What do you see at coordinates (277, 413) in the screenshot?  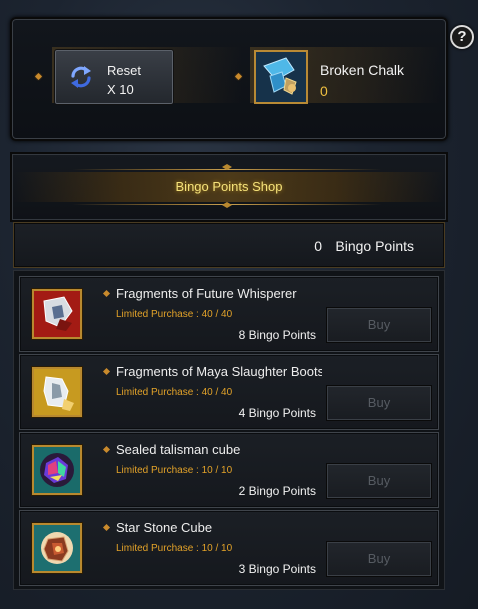 I see `item-price: 4 Bingo Points` at bounding box center [277, 413].